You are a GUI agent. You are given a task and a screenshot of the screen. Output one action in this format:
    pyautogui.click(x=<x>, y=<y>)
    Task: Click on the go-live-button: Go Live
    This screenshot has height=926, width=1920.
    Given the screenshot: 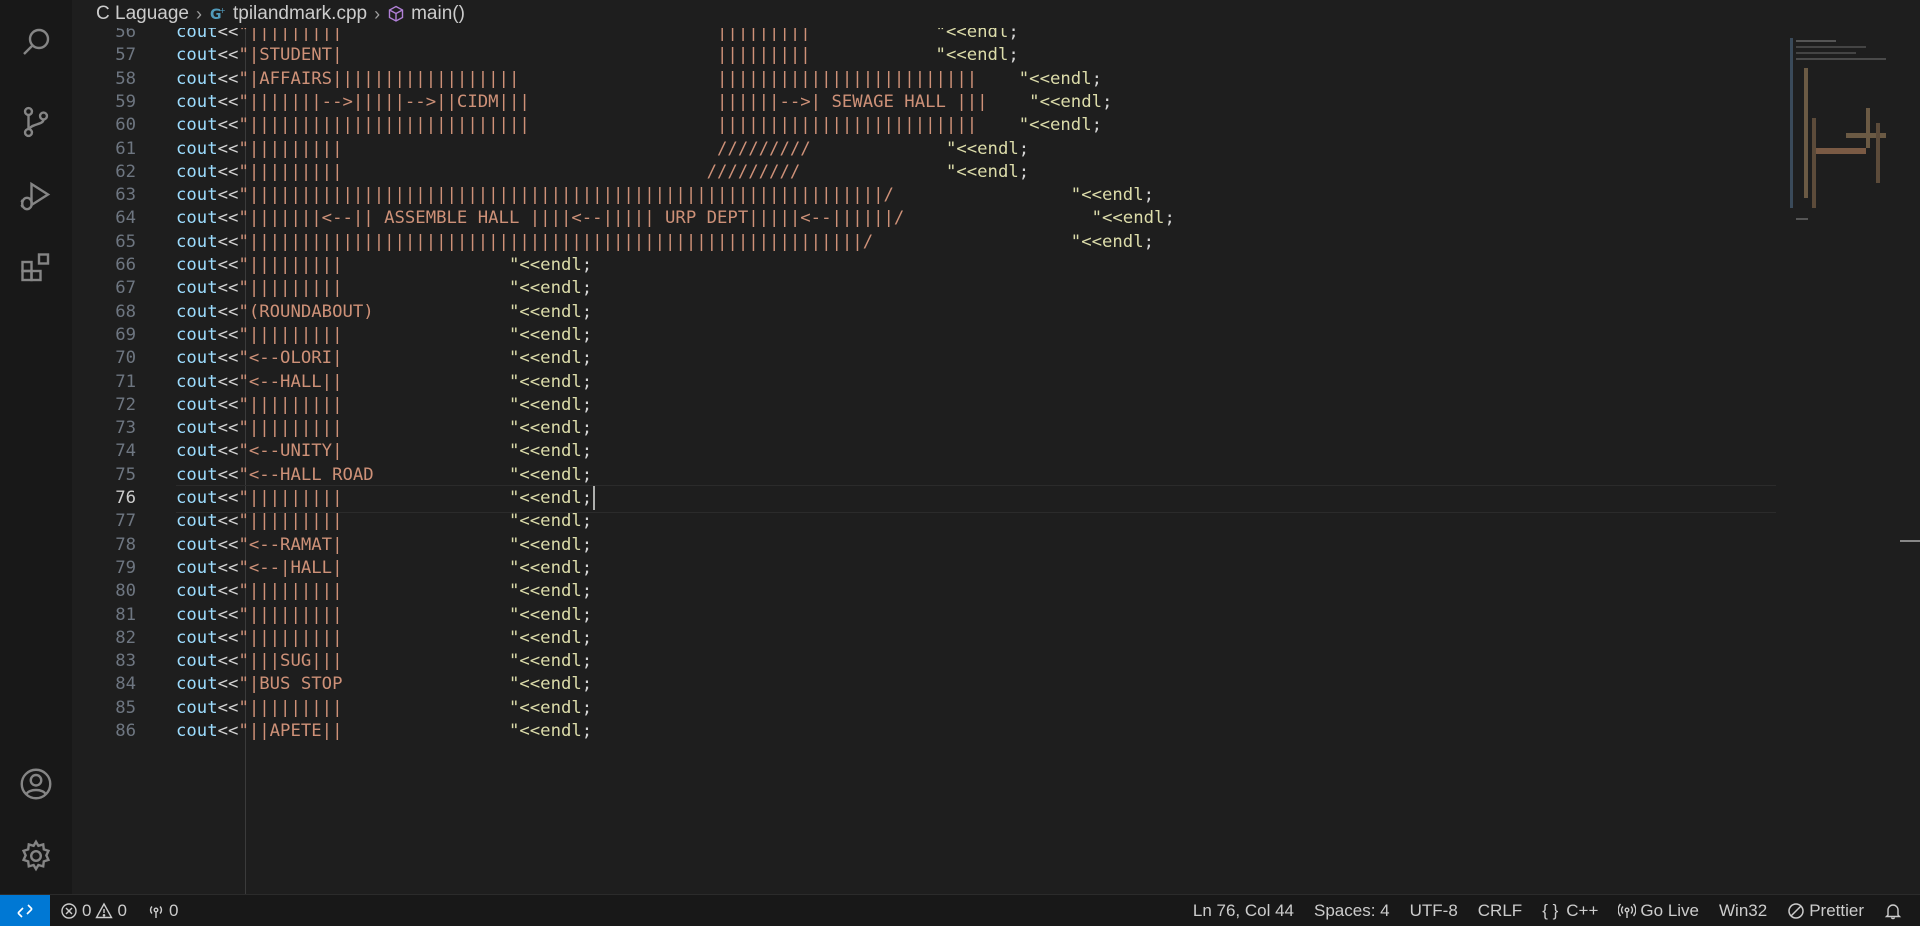 What is the action you would take?
    pyautogui.click(x=1658, y=911)
    